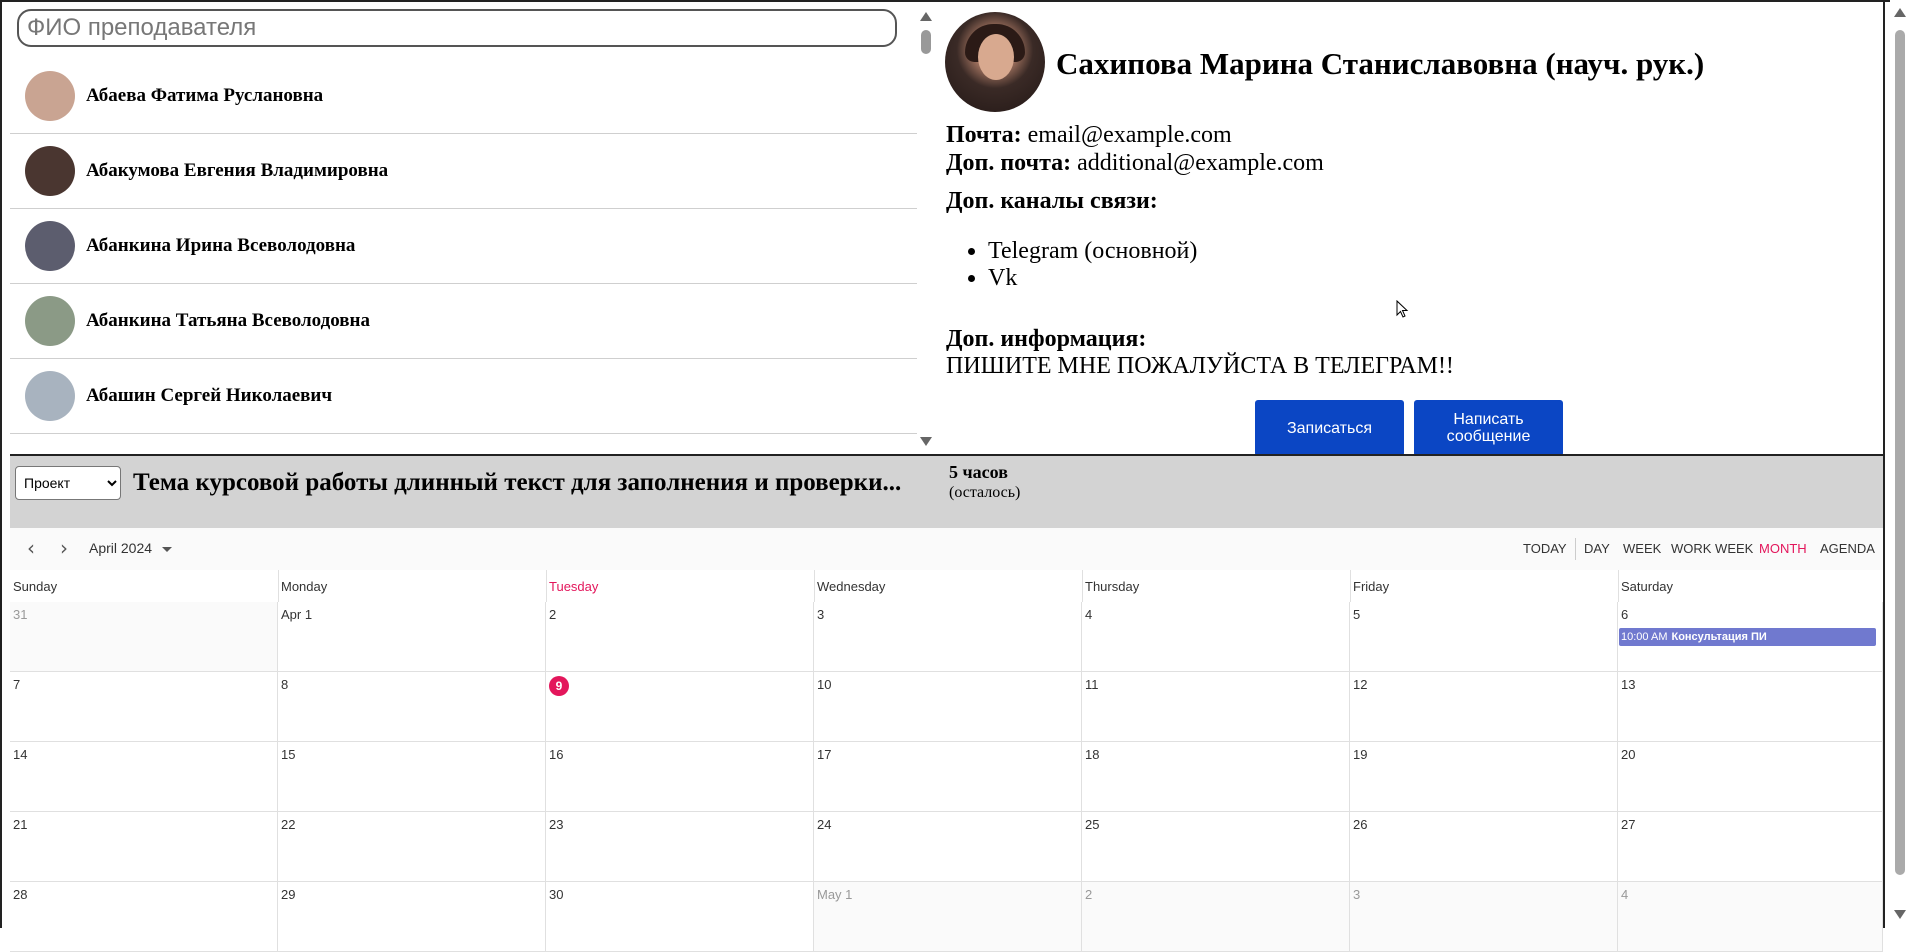 This screenshot has height=952, width=1910. Describe the element at coordinates (463, 171) in the screenshot. I see `teacher-list-item: Абакумова Евгения Владимировна` at that location.